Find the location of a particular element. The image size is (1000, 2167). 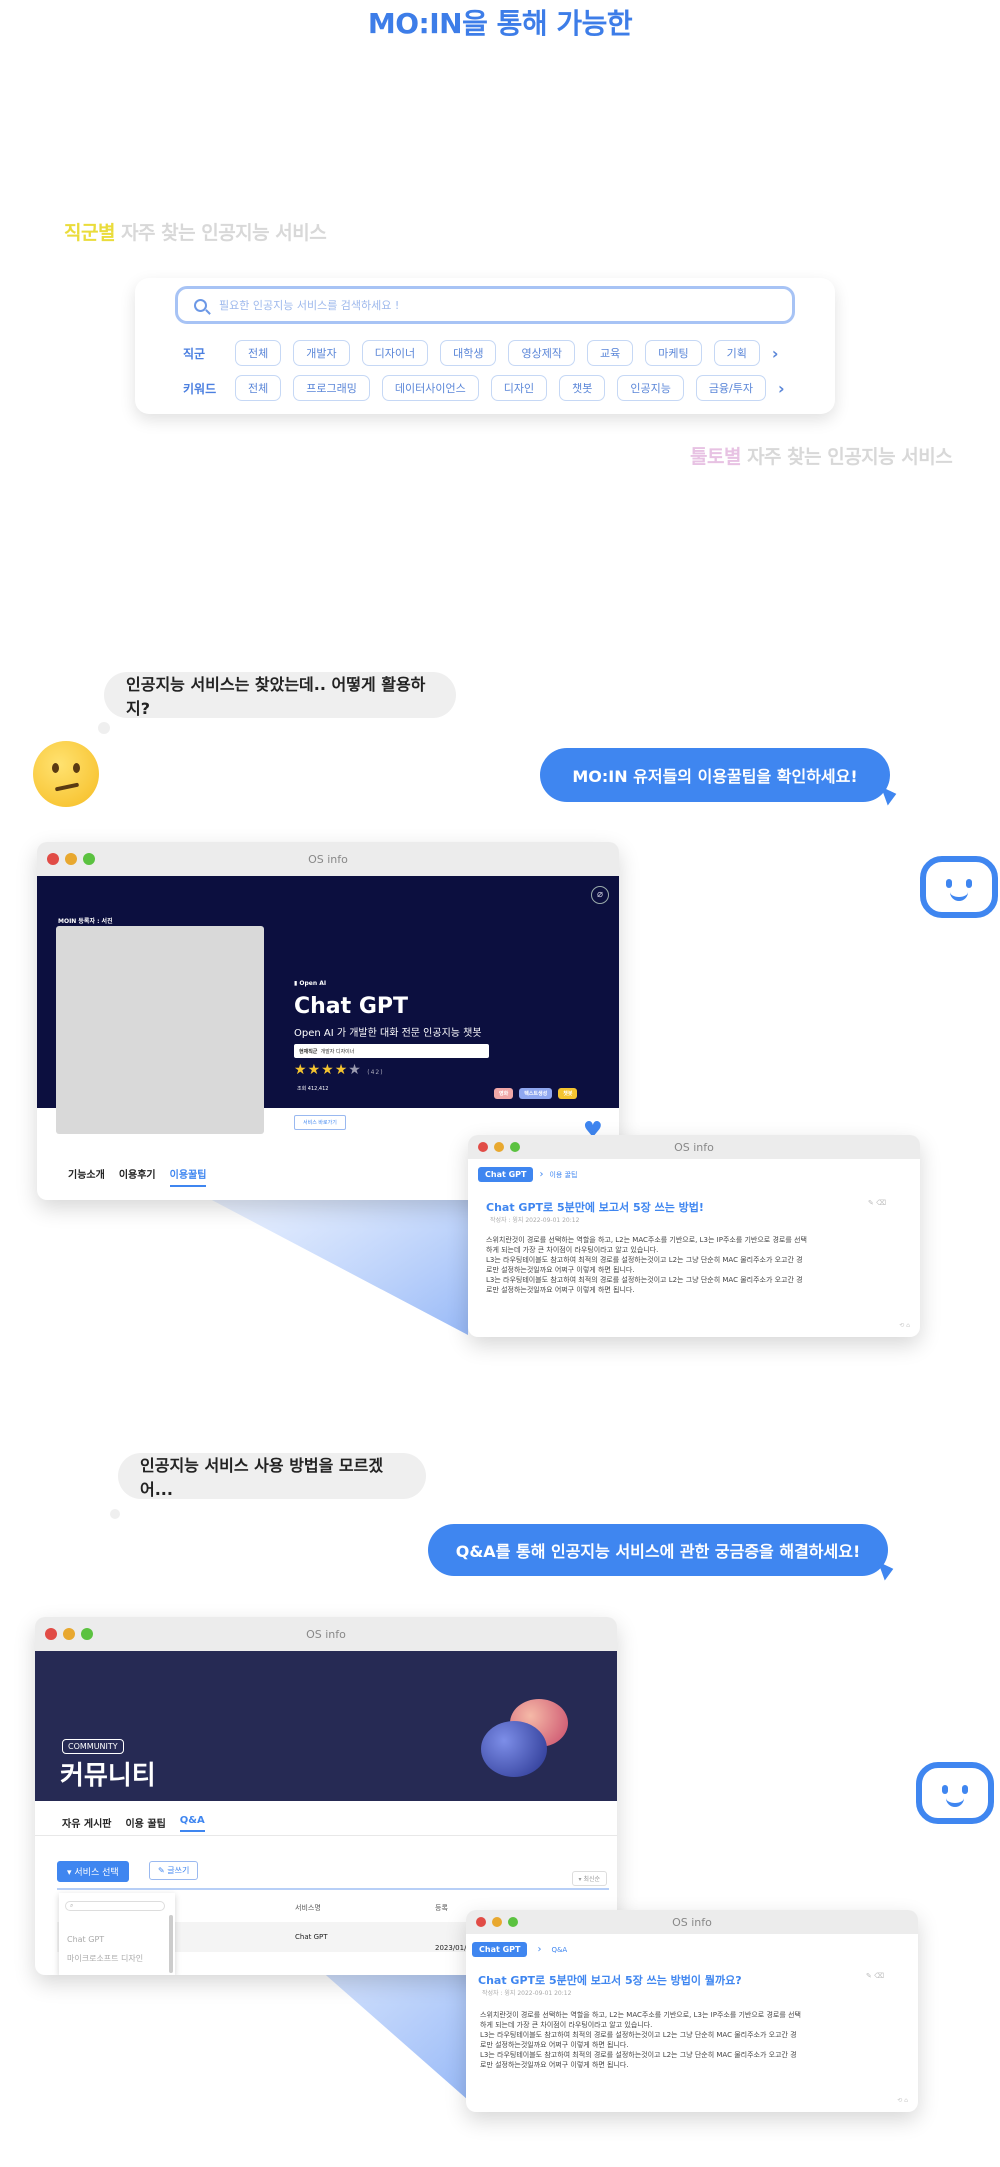

tag-chip: 챗봇 is located at coordinates (568, 1093).